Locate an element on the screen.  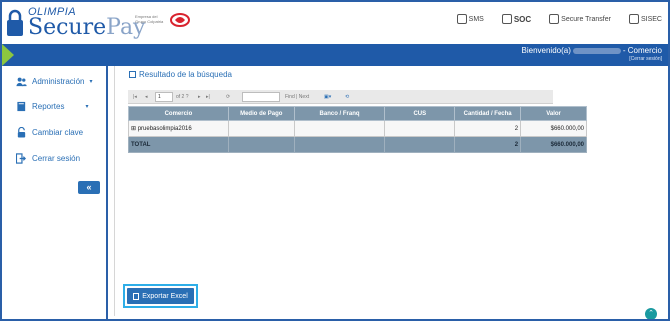
sidebar-item-cambiar-clave: Cambiar clave is located at coordinates (49, 132).